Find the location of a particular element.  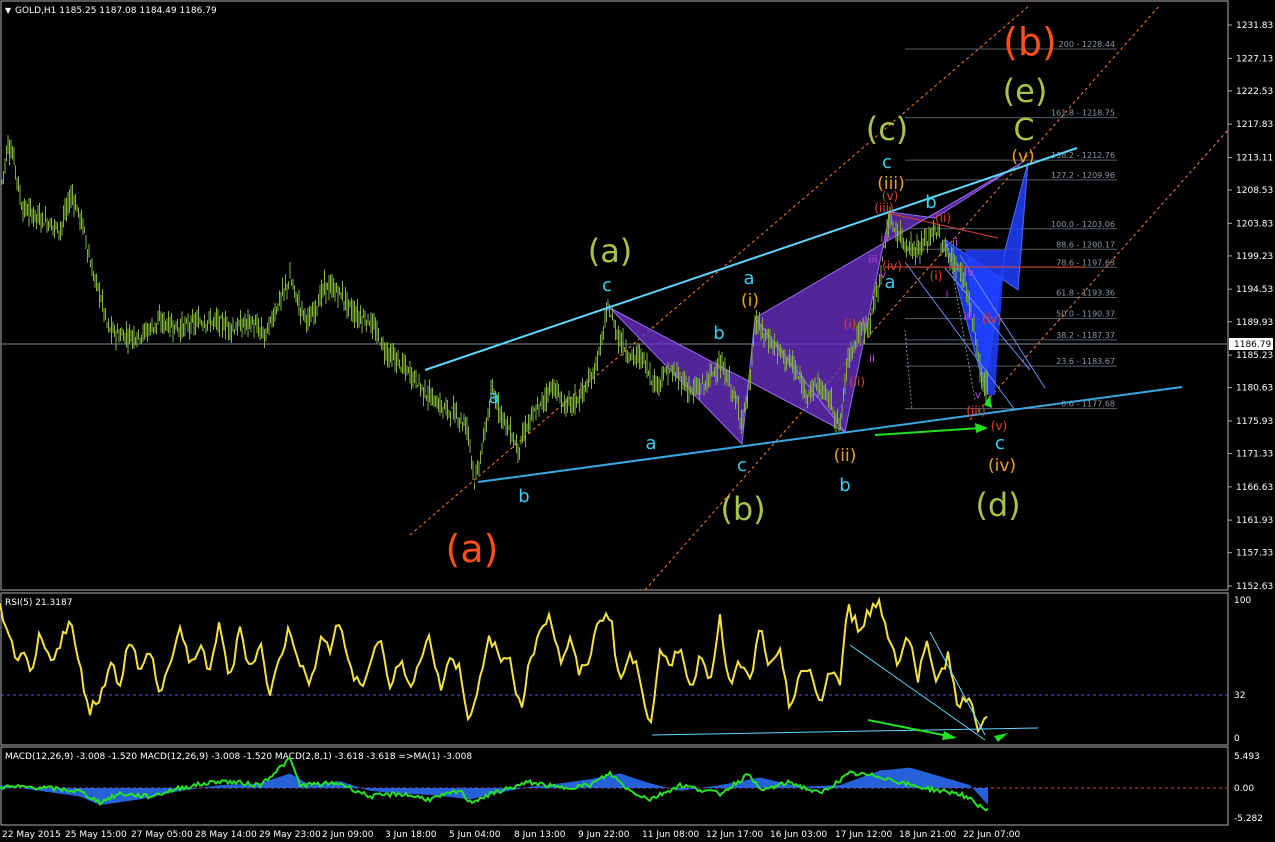

price-tick-label: 1231.83 is located at coordinates (1254, 26).